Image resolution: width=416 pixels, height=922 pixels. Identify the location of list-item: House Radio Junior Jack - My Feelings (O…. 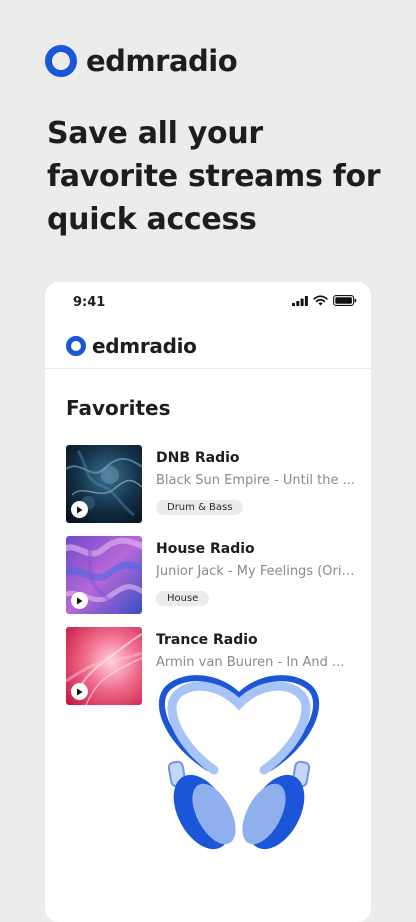
(216, 575).